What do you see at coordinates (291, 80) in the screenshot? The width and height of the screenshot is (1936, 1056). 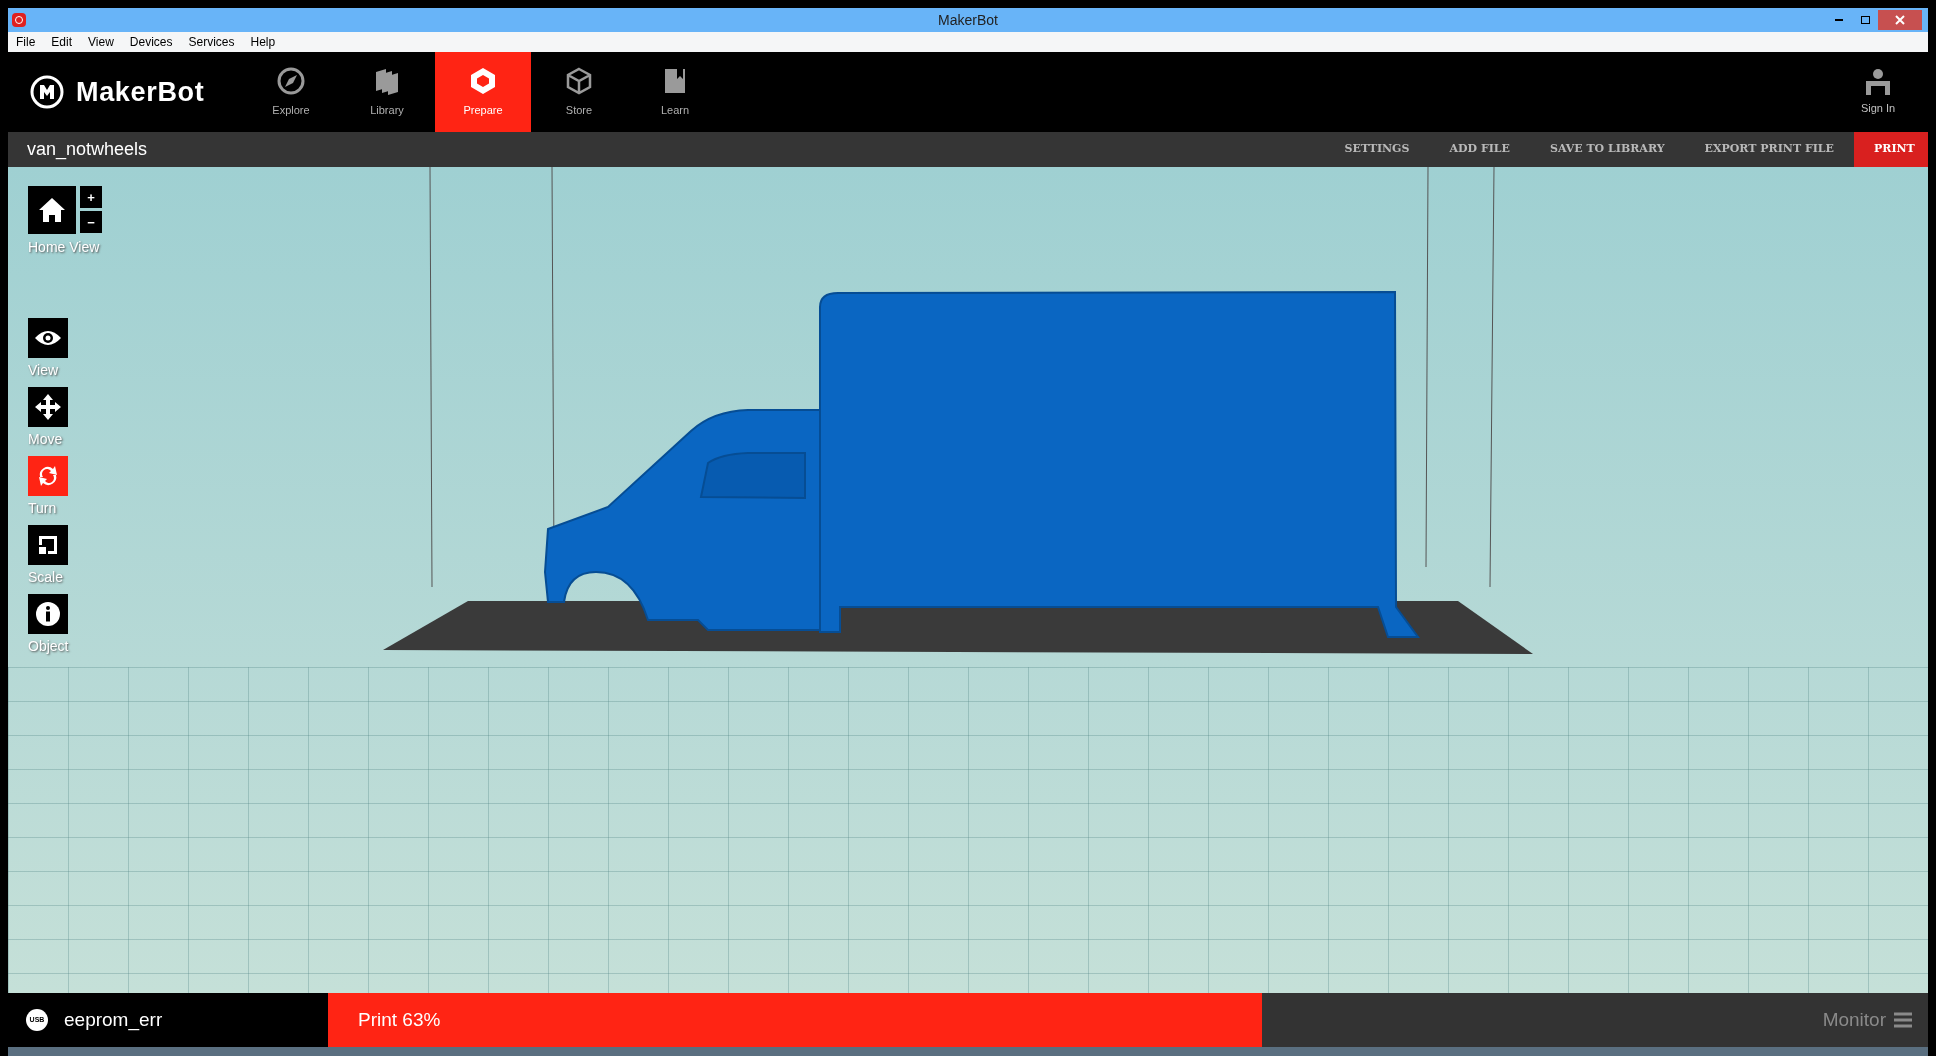 I see `compass-icon` at bounding box center [291, 80].